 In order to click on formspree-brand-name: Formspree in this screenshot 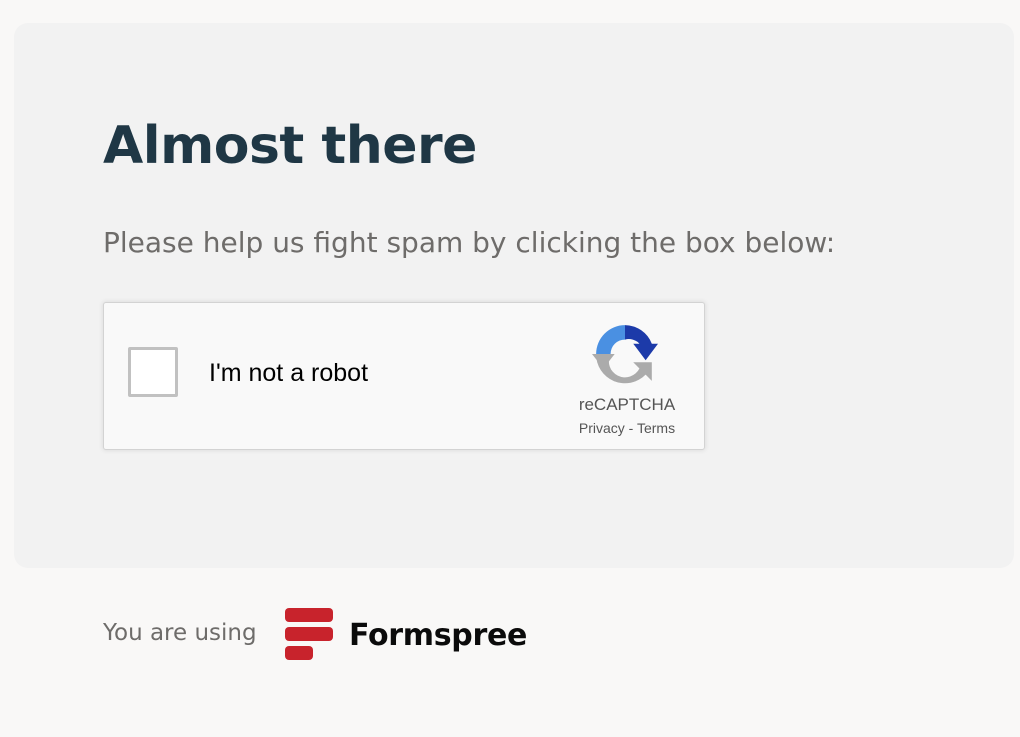, I will do `click(438, 635)`.